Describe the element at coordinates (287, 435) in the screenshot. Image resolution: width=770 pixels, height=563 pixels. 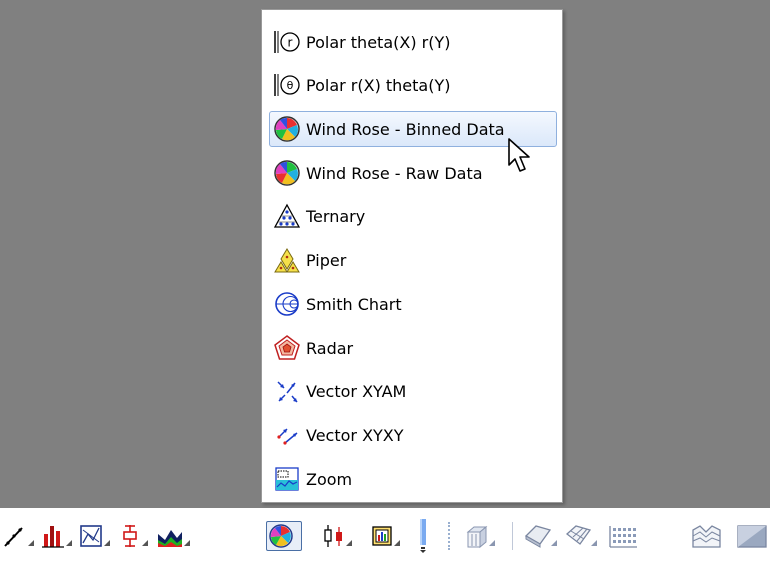
I see `vector-xyxy-icon` at that location.